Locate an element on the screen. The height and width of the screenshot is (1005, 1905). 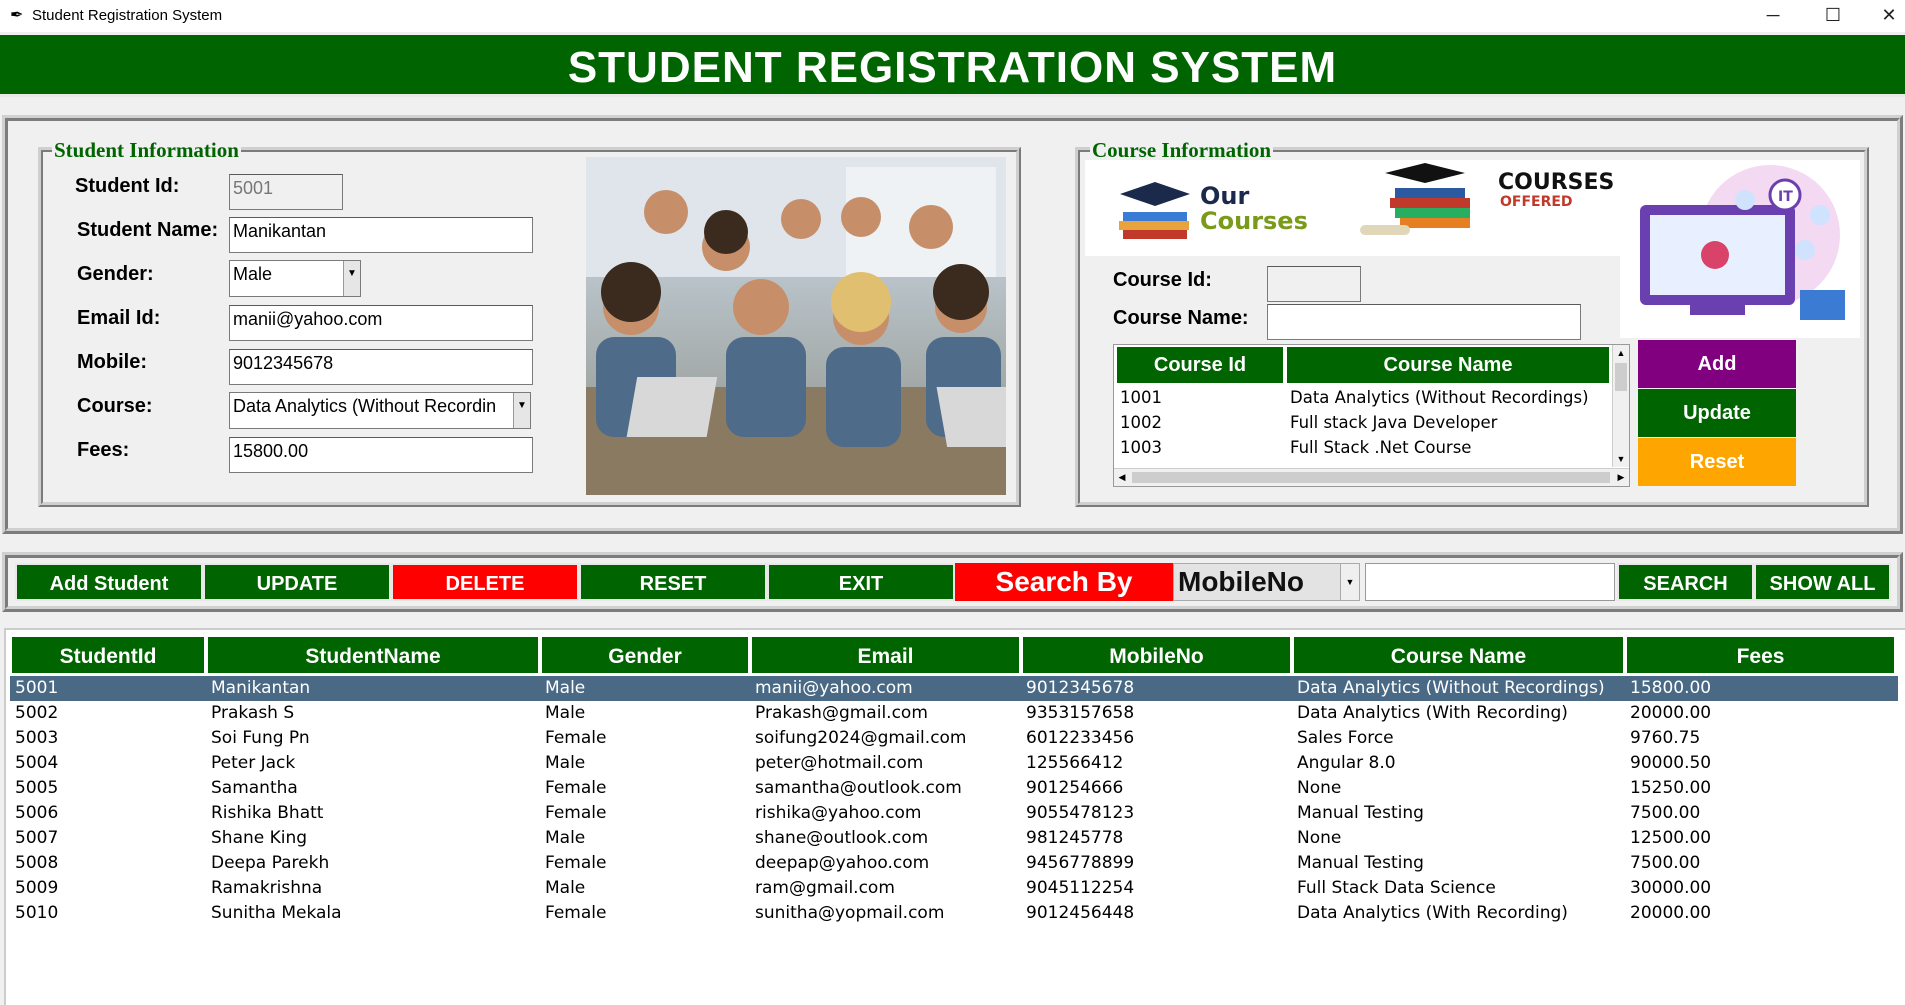
table-cell: Peter Jack is located at coordinates (253, 763).